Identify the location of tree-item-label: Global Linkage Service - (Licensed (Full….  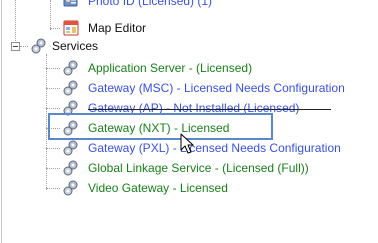
(198, 168).